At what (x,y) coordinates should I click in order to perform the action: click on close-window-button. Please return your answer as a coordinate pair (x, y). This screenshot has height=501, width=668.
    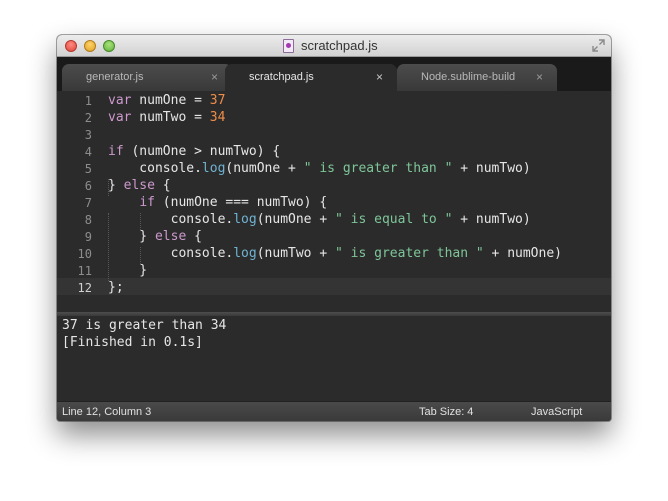
    Looking at the image, I should click on (71, 46).